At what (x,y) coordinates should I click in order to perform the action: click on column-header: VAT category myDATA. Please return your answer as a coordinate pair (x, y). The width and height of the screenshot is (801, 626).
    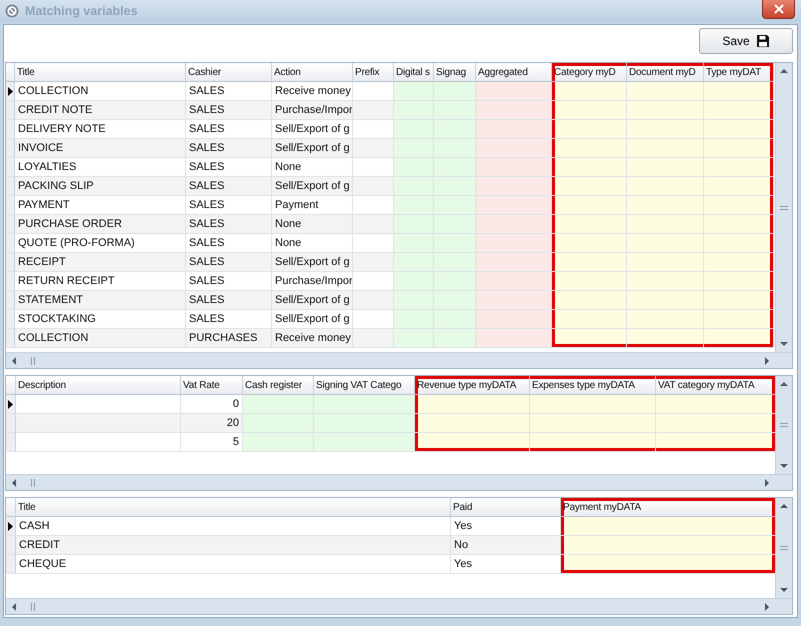
    Looking at the image, I should click on (715, 385).